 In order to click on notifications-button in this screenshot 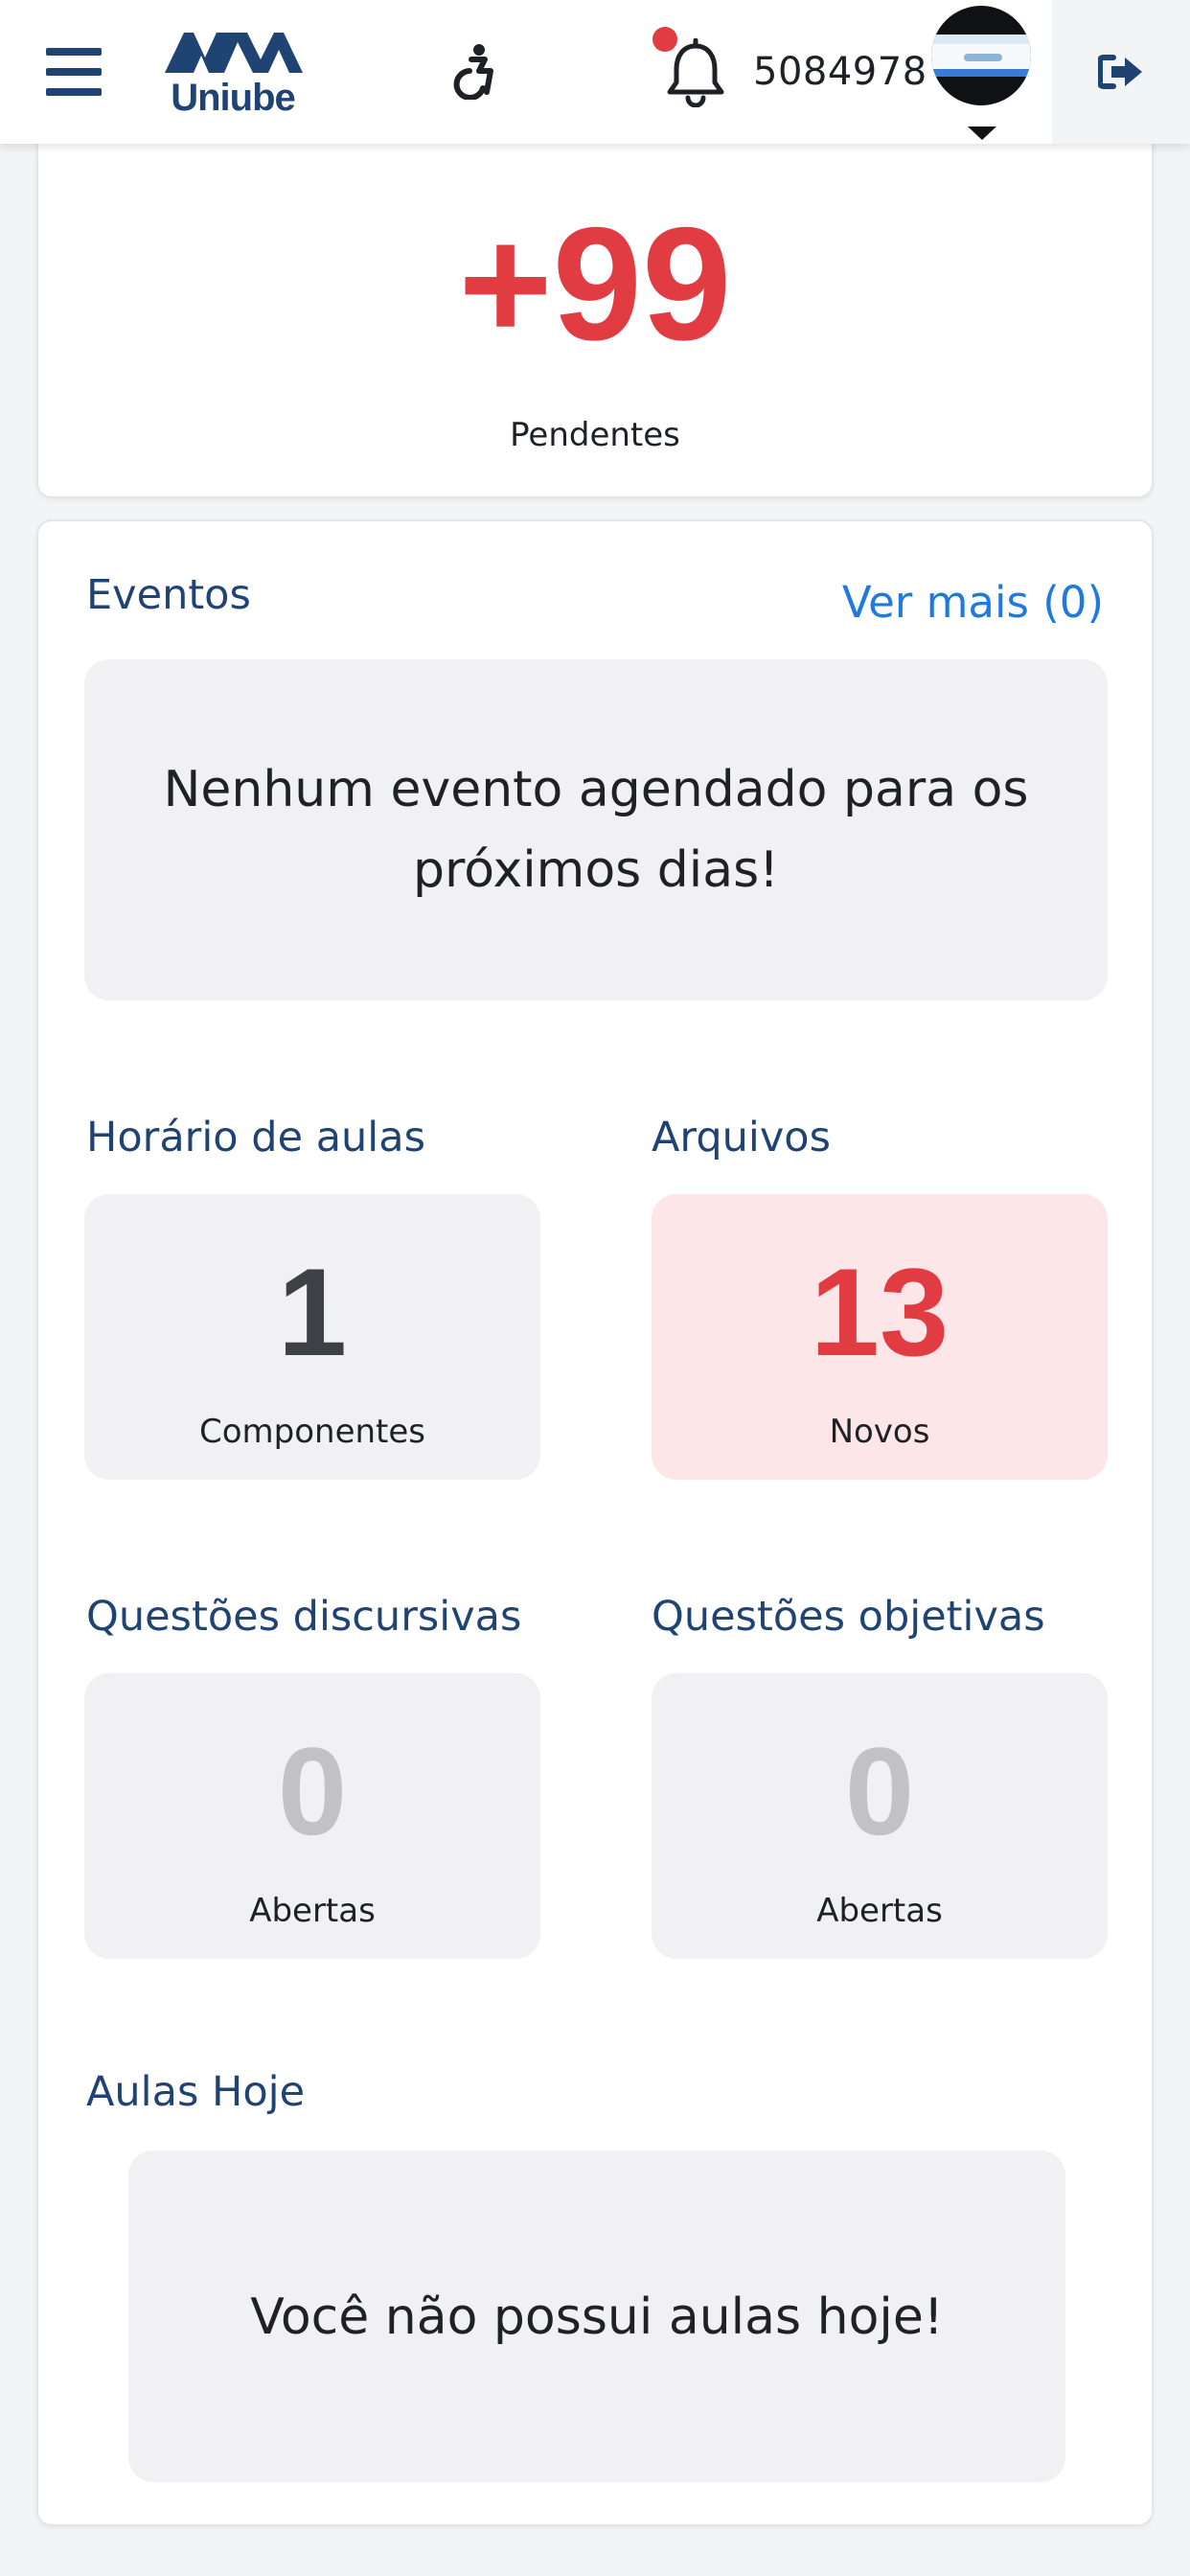, I will do `click(688, 70)`.